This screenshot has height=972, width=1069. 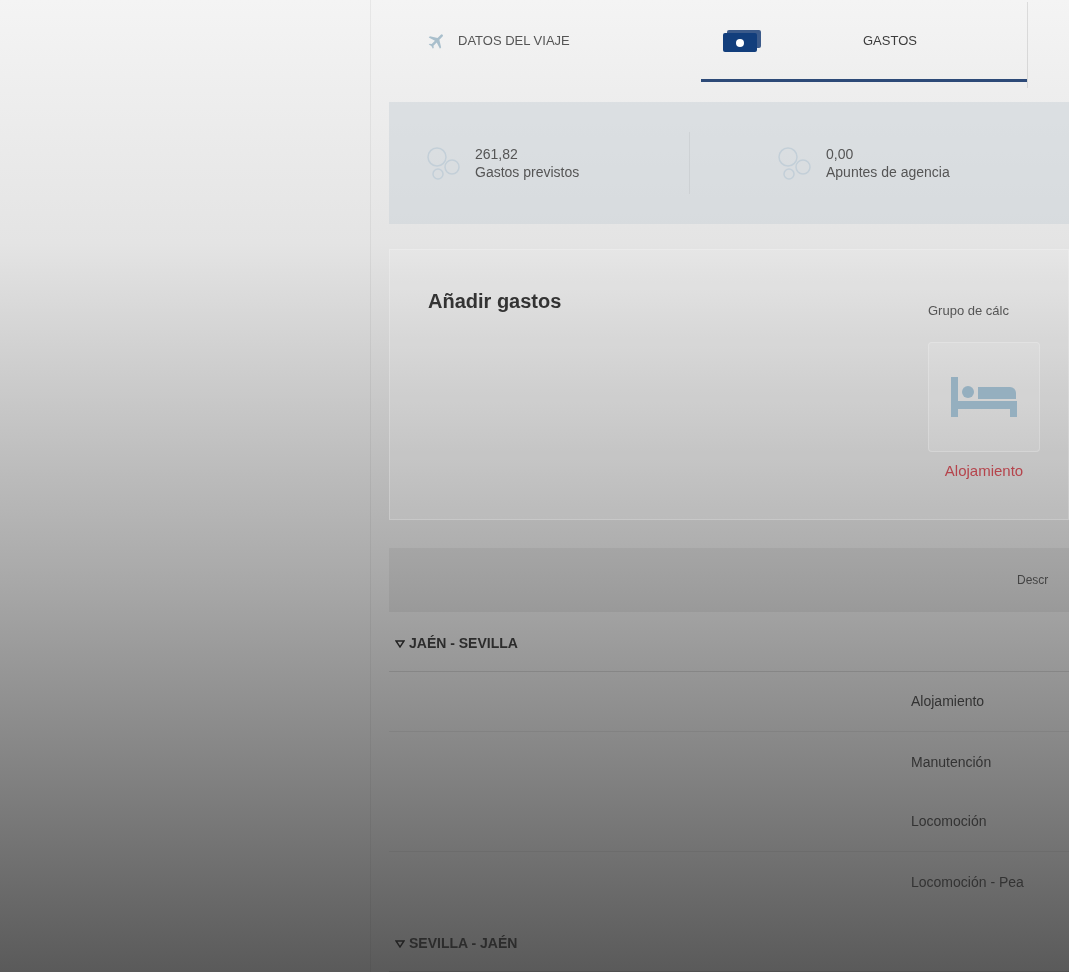 What do you see at coordinates (742, 40) in the screenshot?
I see `card-icon` at bounding box center [742, 40].